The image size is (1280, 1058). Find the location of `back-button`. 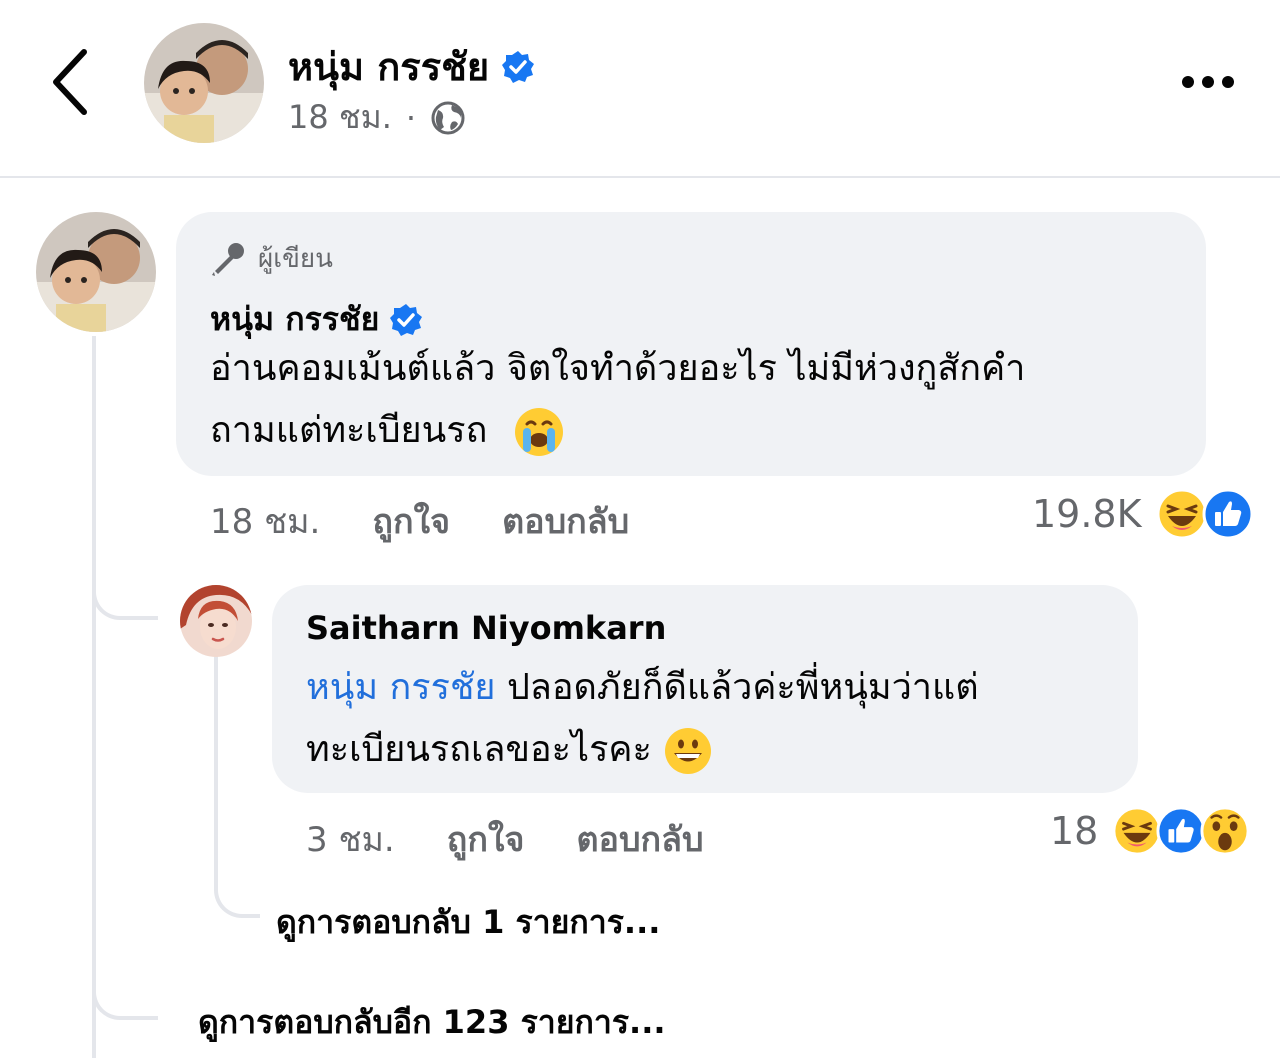

back-button is located at coordinates (70, 82).